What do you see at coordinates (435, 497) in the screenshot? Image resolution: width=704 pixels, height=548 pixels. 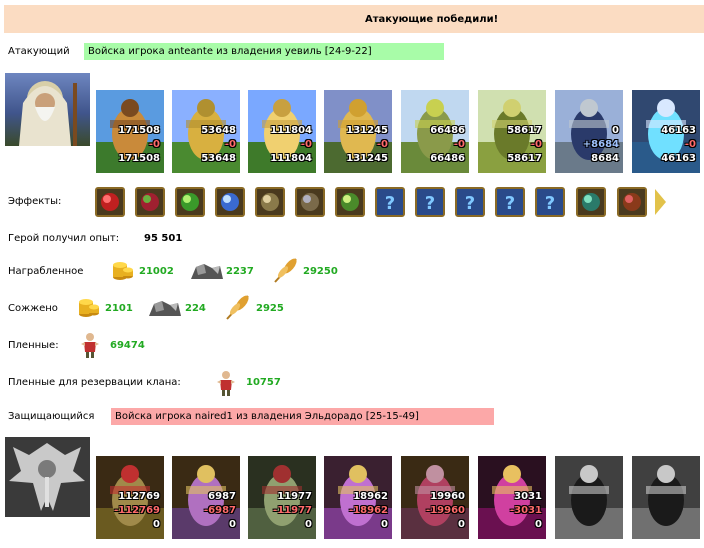 I see `defender-unit-card-5: 19960 -19960 0` at bounding box center [435, 497].